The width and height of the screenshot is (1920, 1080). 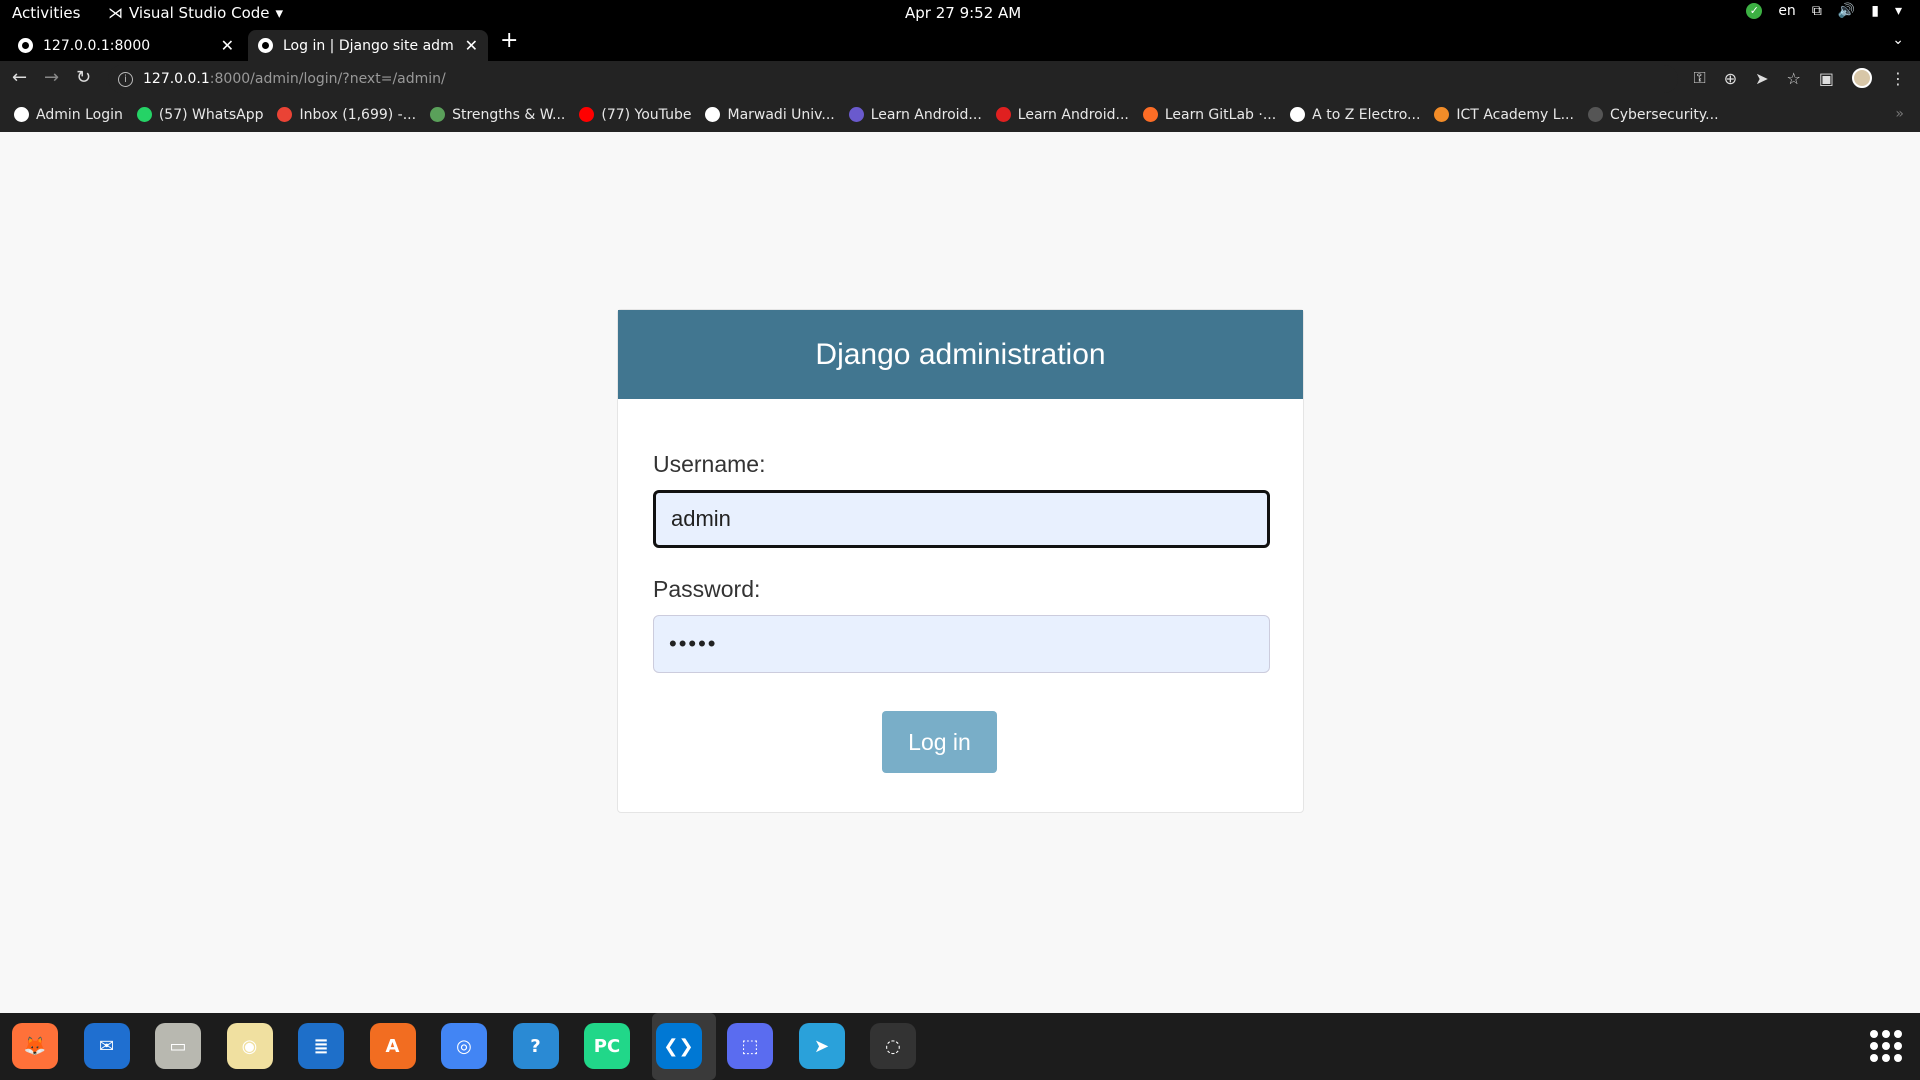 I want to click on bookmark-item: (57) WhatsApp, so click(x=200, y=114).